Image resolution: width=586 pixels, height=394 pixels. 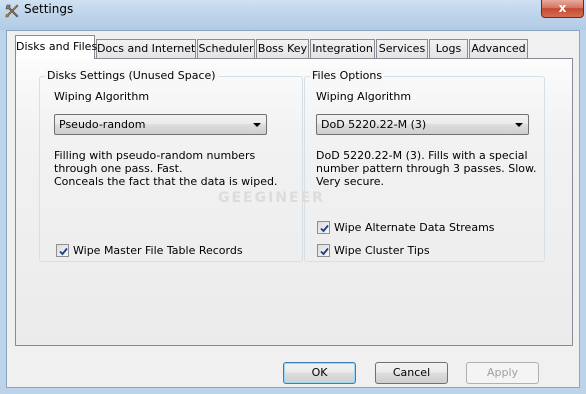 I want to click on tab-logs: Logs, so click(x=448, y=48).